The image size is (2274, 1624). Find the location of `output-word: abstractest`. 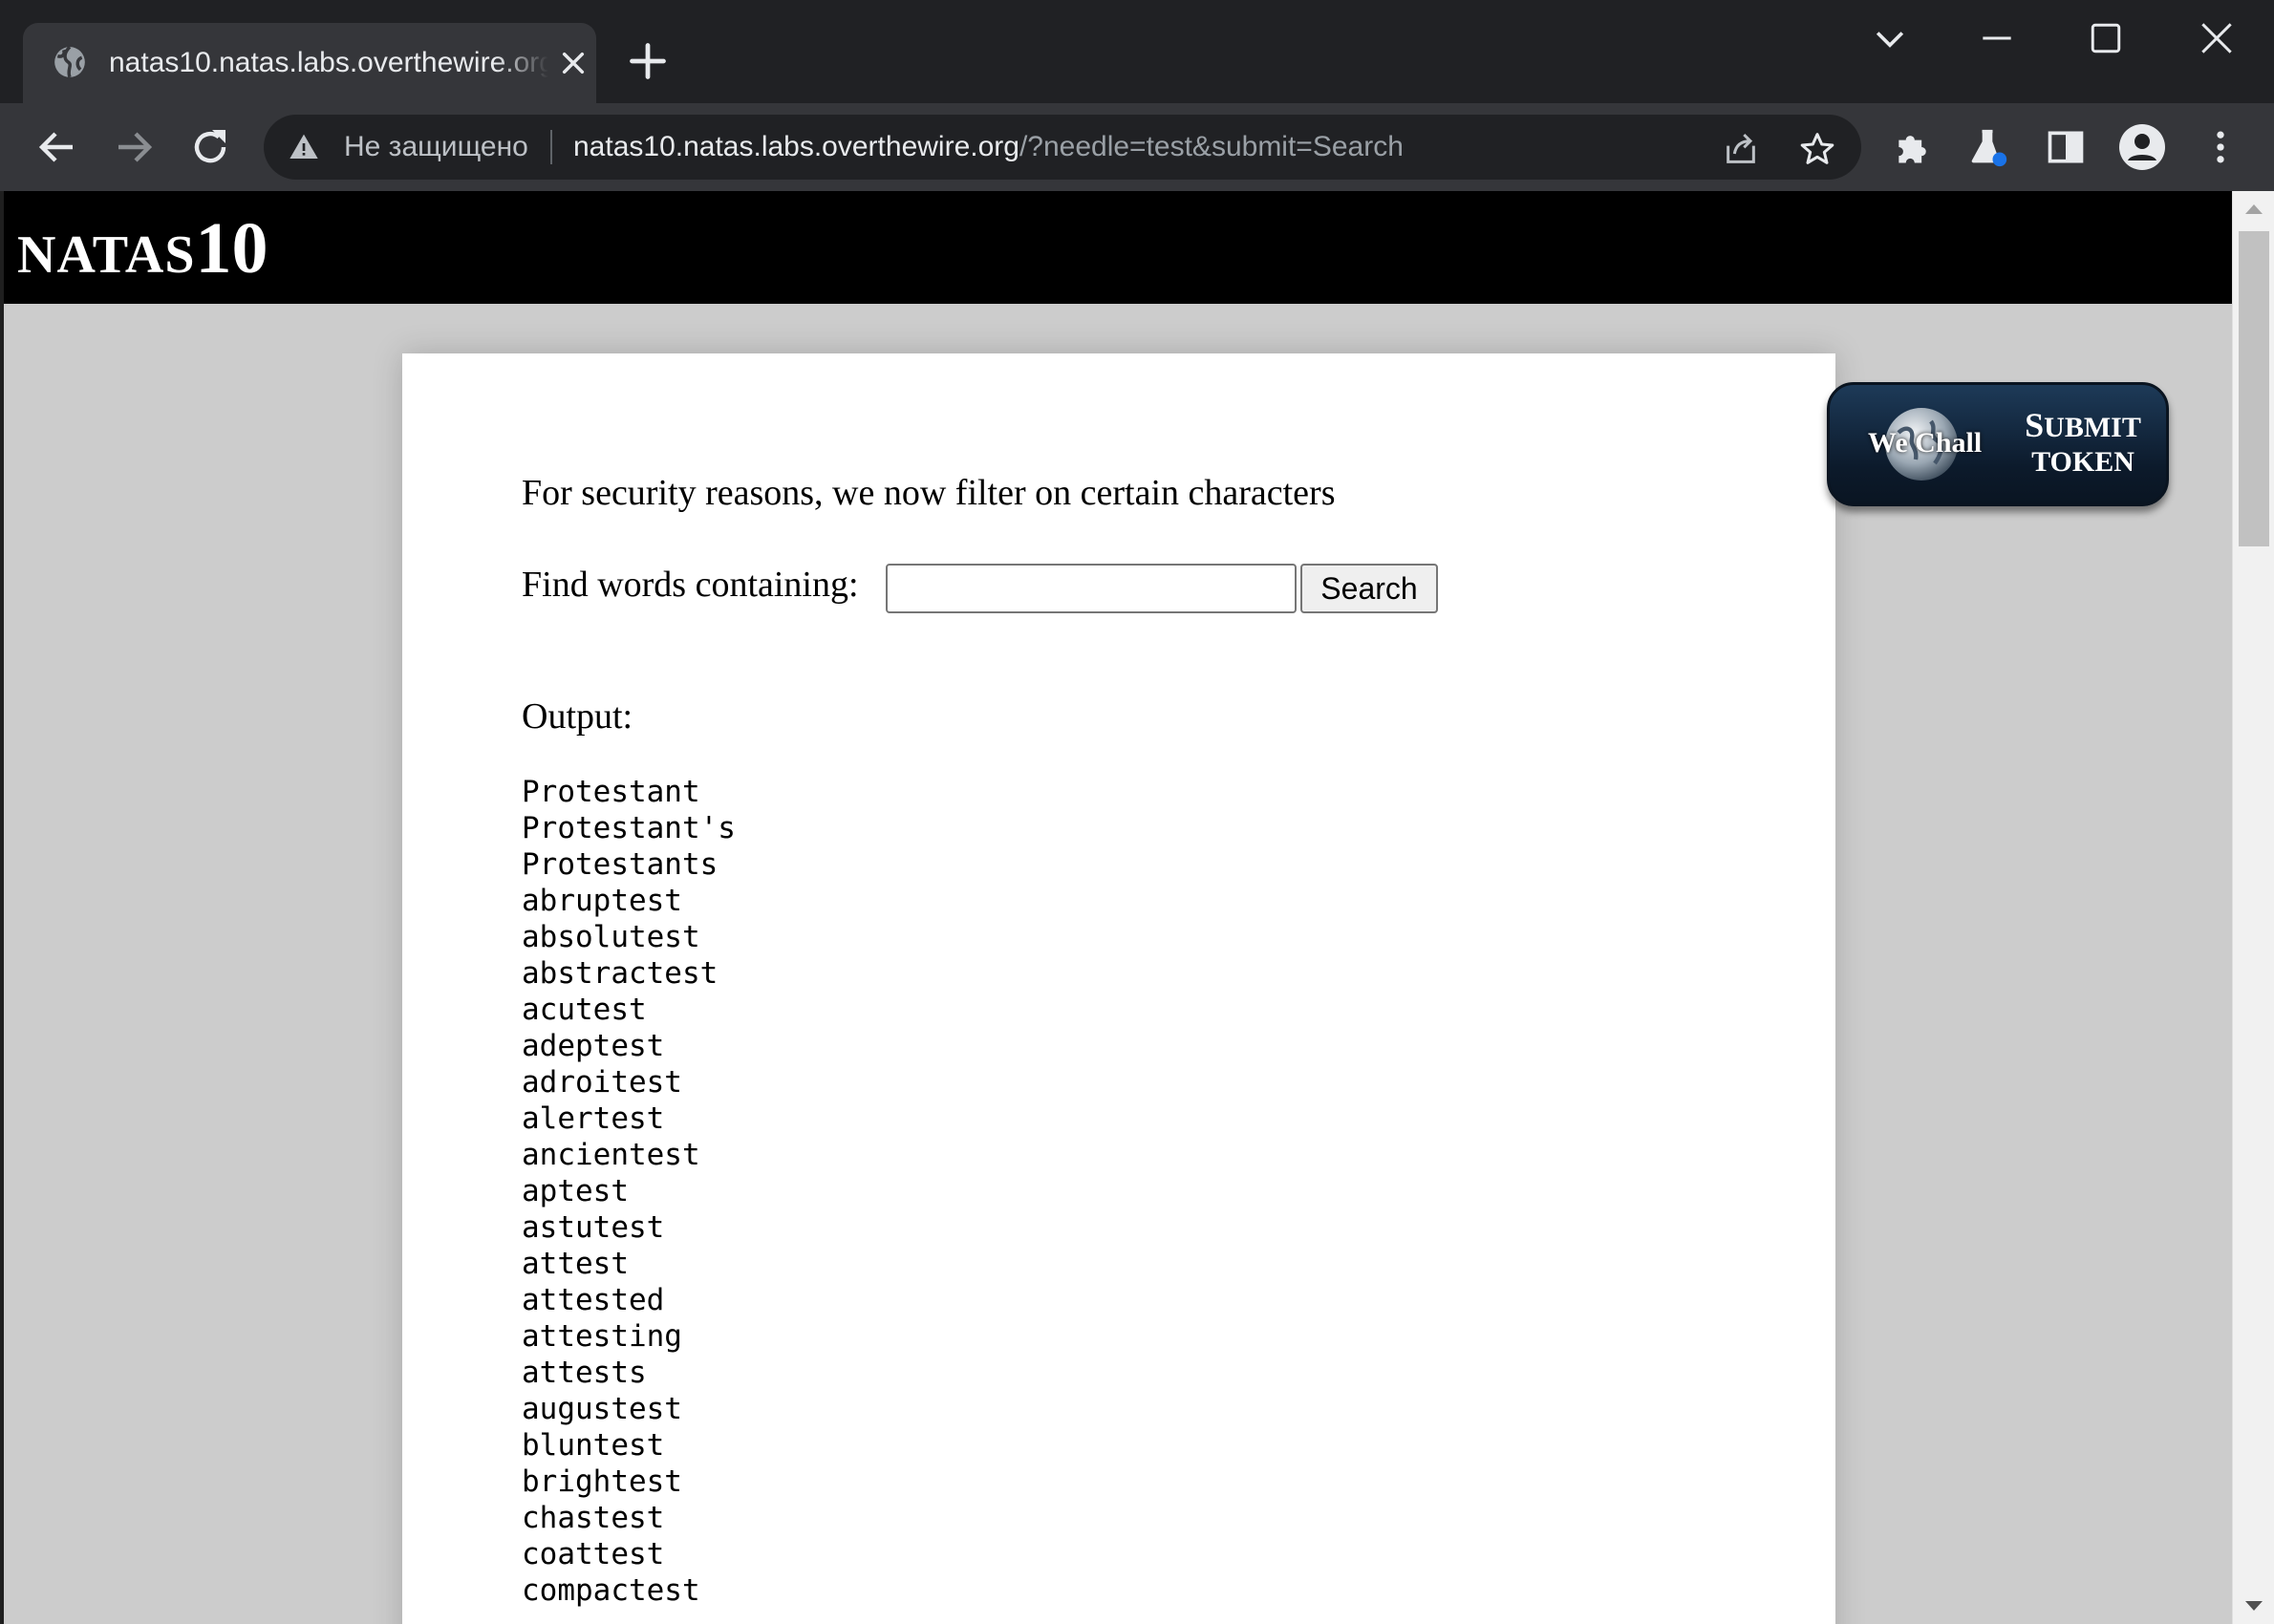

output-word: abstractest is located at coordinates (621, 974).